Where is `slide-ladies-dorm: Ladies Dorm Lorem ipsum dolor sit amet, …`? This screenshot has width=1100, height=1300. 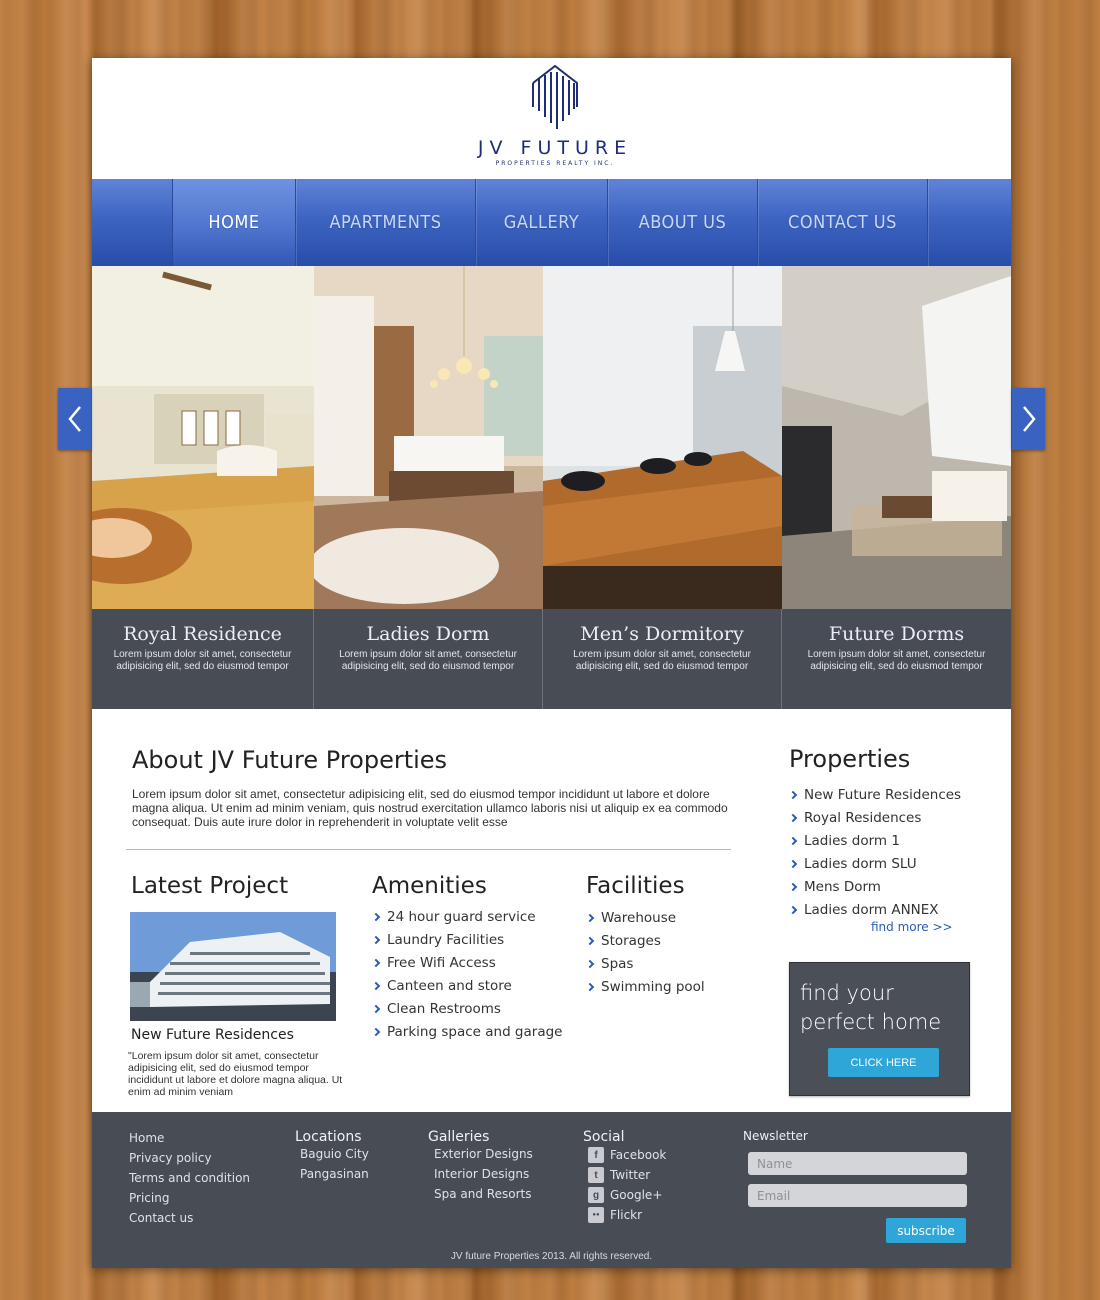 slide-ladies-dorm: Ladies Dorm Lorem ipsum dolor sit amet, … is located at coordinates (428, 487).